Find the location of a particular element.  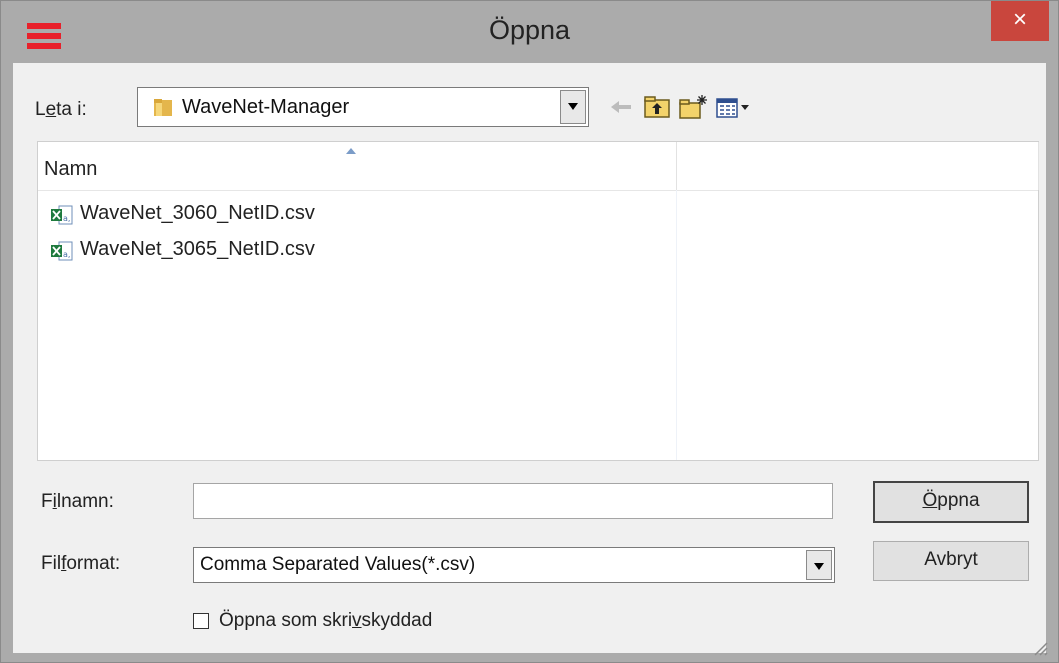

resize-grip-icon is located at coordinates (1040, 648).